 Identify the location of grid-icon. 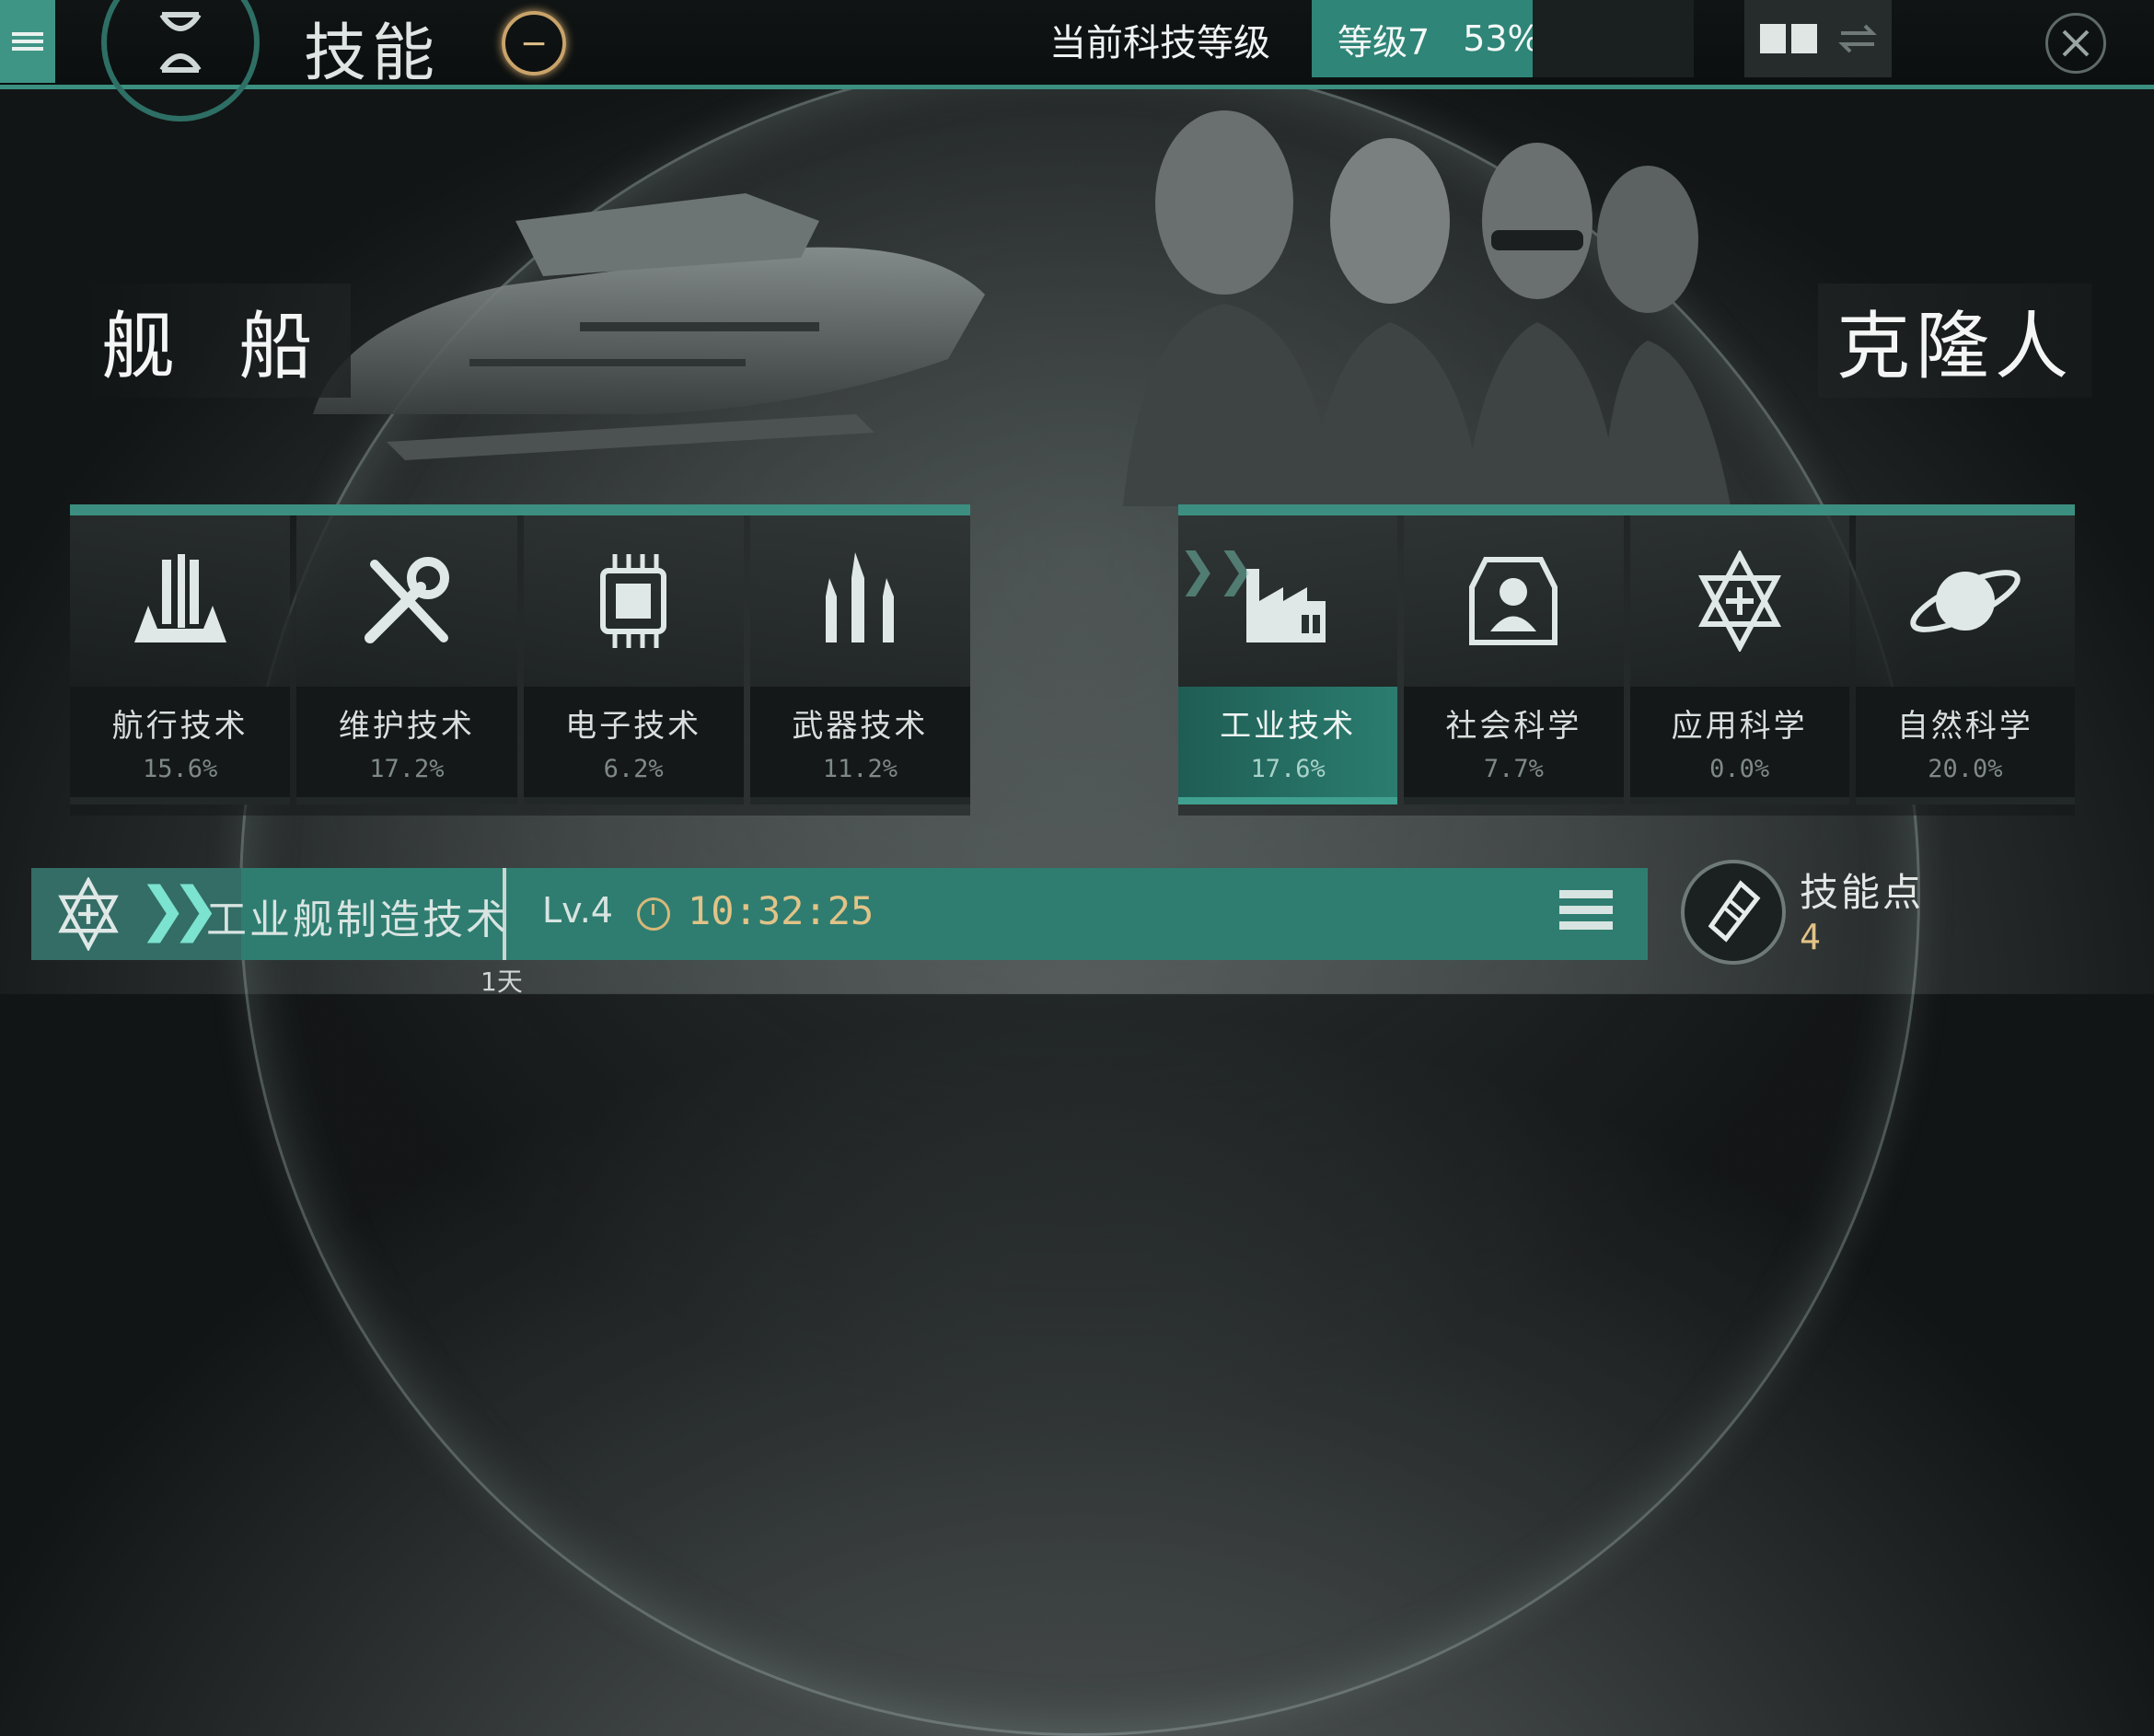
(1788, 38).